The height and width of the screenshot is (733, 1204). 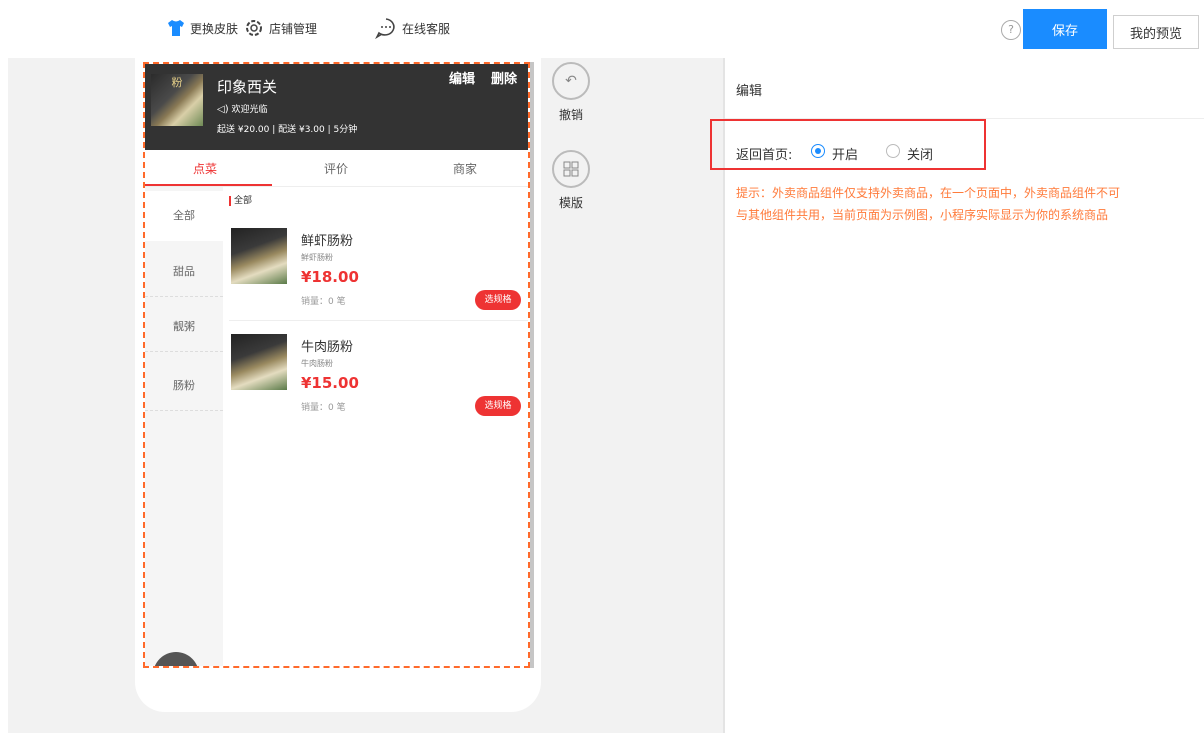 I want to click on radio-close-label: 关闭, so click(x=920, y=153).